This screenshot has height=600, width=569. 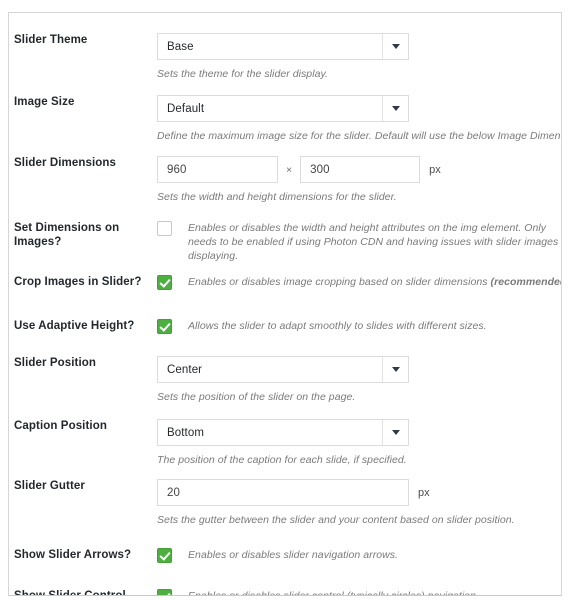 What do you see at coordinates (180, 46) in the screenshot?
I see `select-slider-theme-value: Base` at bounding box center [180, 46].